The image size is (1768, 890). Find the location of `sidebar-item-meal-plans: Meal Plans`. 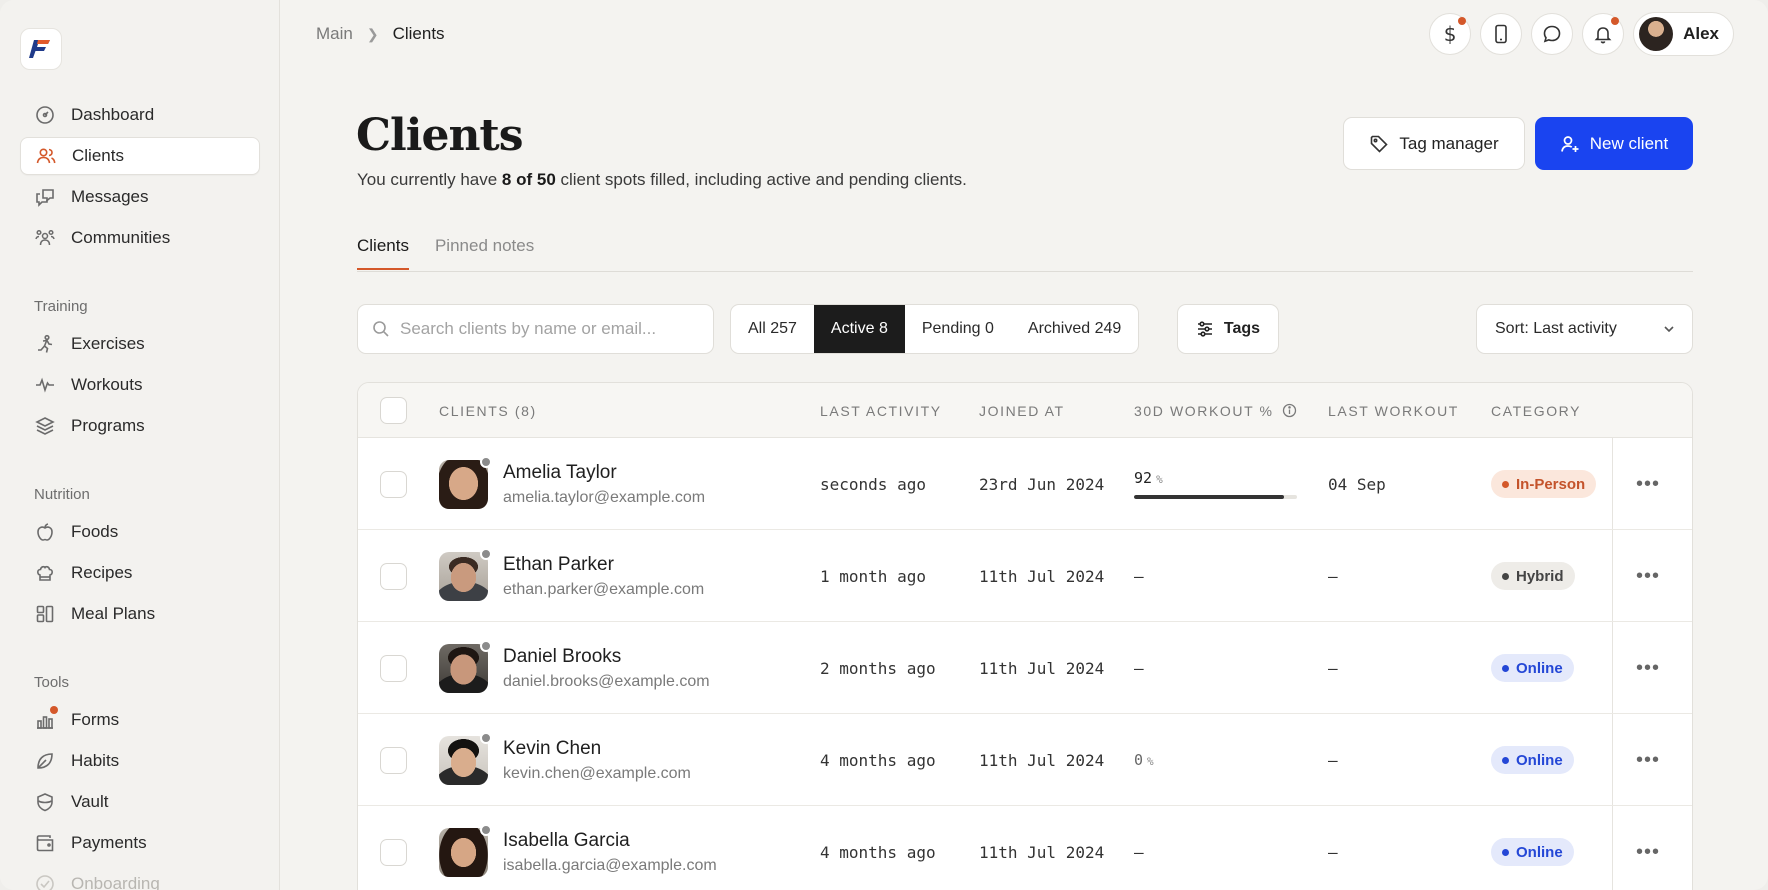

sidebar-item-meal-plans: Meal Plans is located at coordinates (140, 614).